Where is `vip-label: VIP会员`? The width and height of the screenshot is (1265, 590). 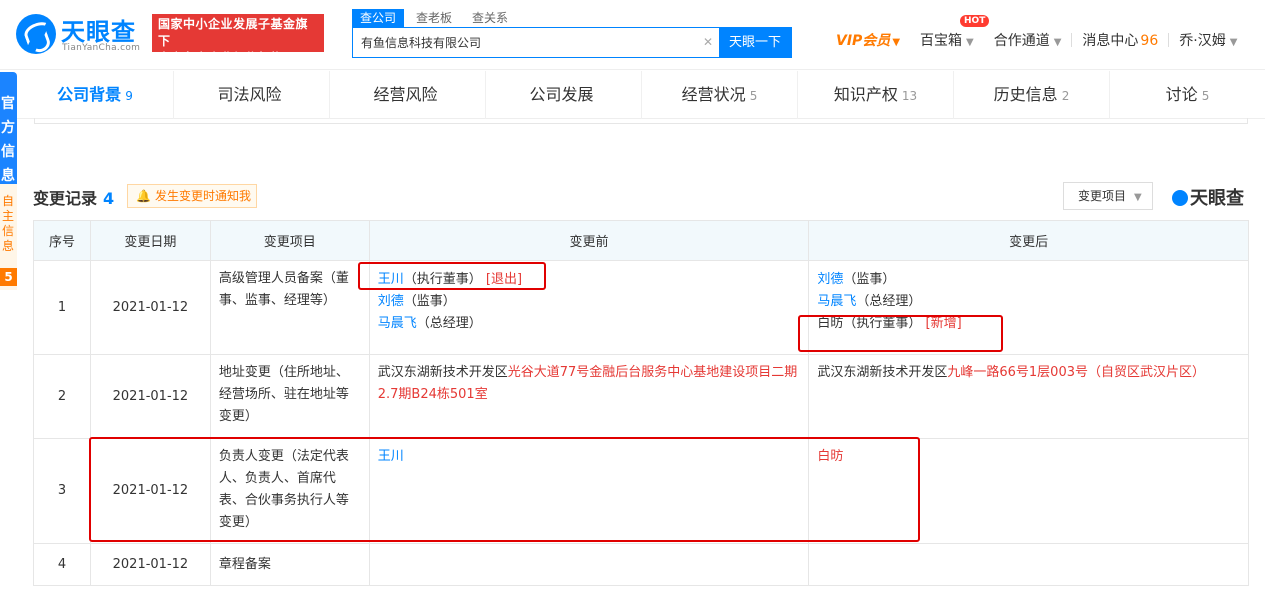
vip-label: VIP会员 is located at coordinates (863, 41).